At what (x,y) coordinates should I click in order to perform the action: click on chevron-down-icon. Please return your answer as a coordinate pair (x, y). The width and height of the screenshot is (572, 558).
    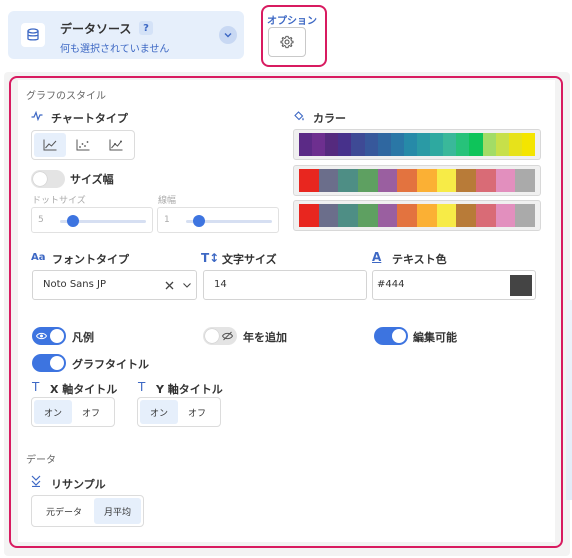
    Looking at the image, I should click on (228, 35).